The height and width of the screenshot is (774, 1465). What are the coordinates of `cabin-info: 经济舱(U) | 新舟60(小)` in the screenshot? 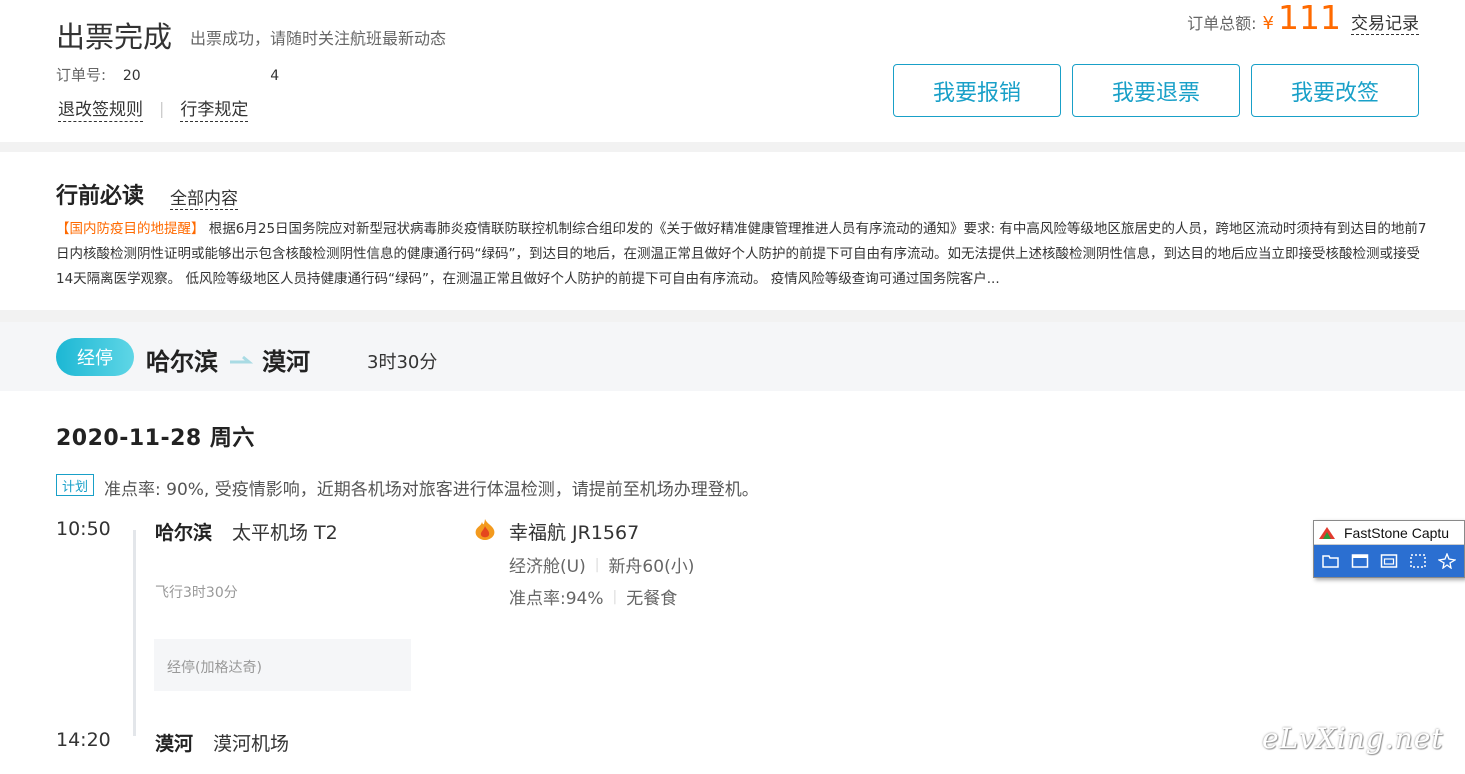 It's located at (602, 565).